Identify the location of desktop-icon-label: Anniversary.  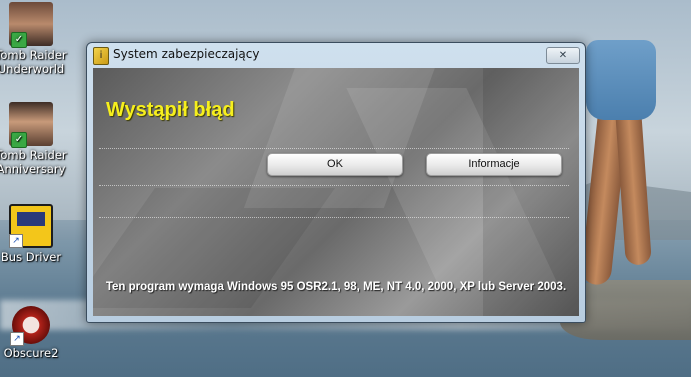
(33, 169).